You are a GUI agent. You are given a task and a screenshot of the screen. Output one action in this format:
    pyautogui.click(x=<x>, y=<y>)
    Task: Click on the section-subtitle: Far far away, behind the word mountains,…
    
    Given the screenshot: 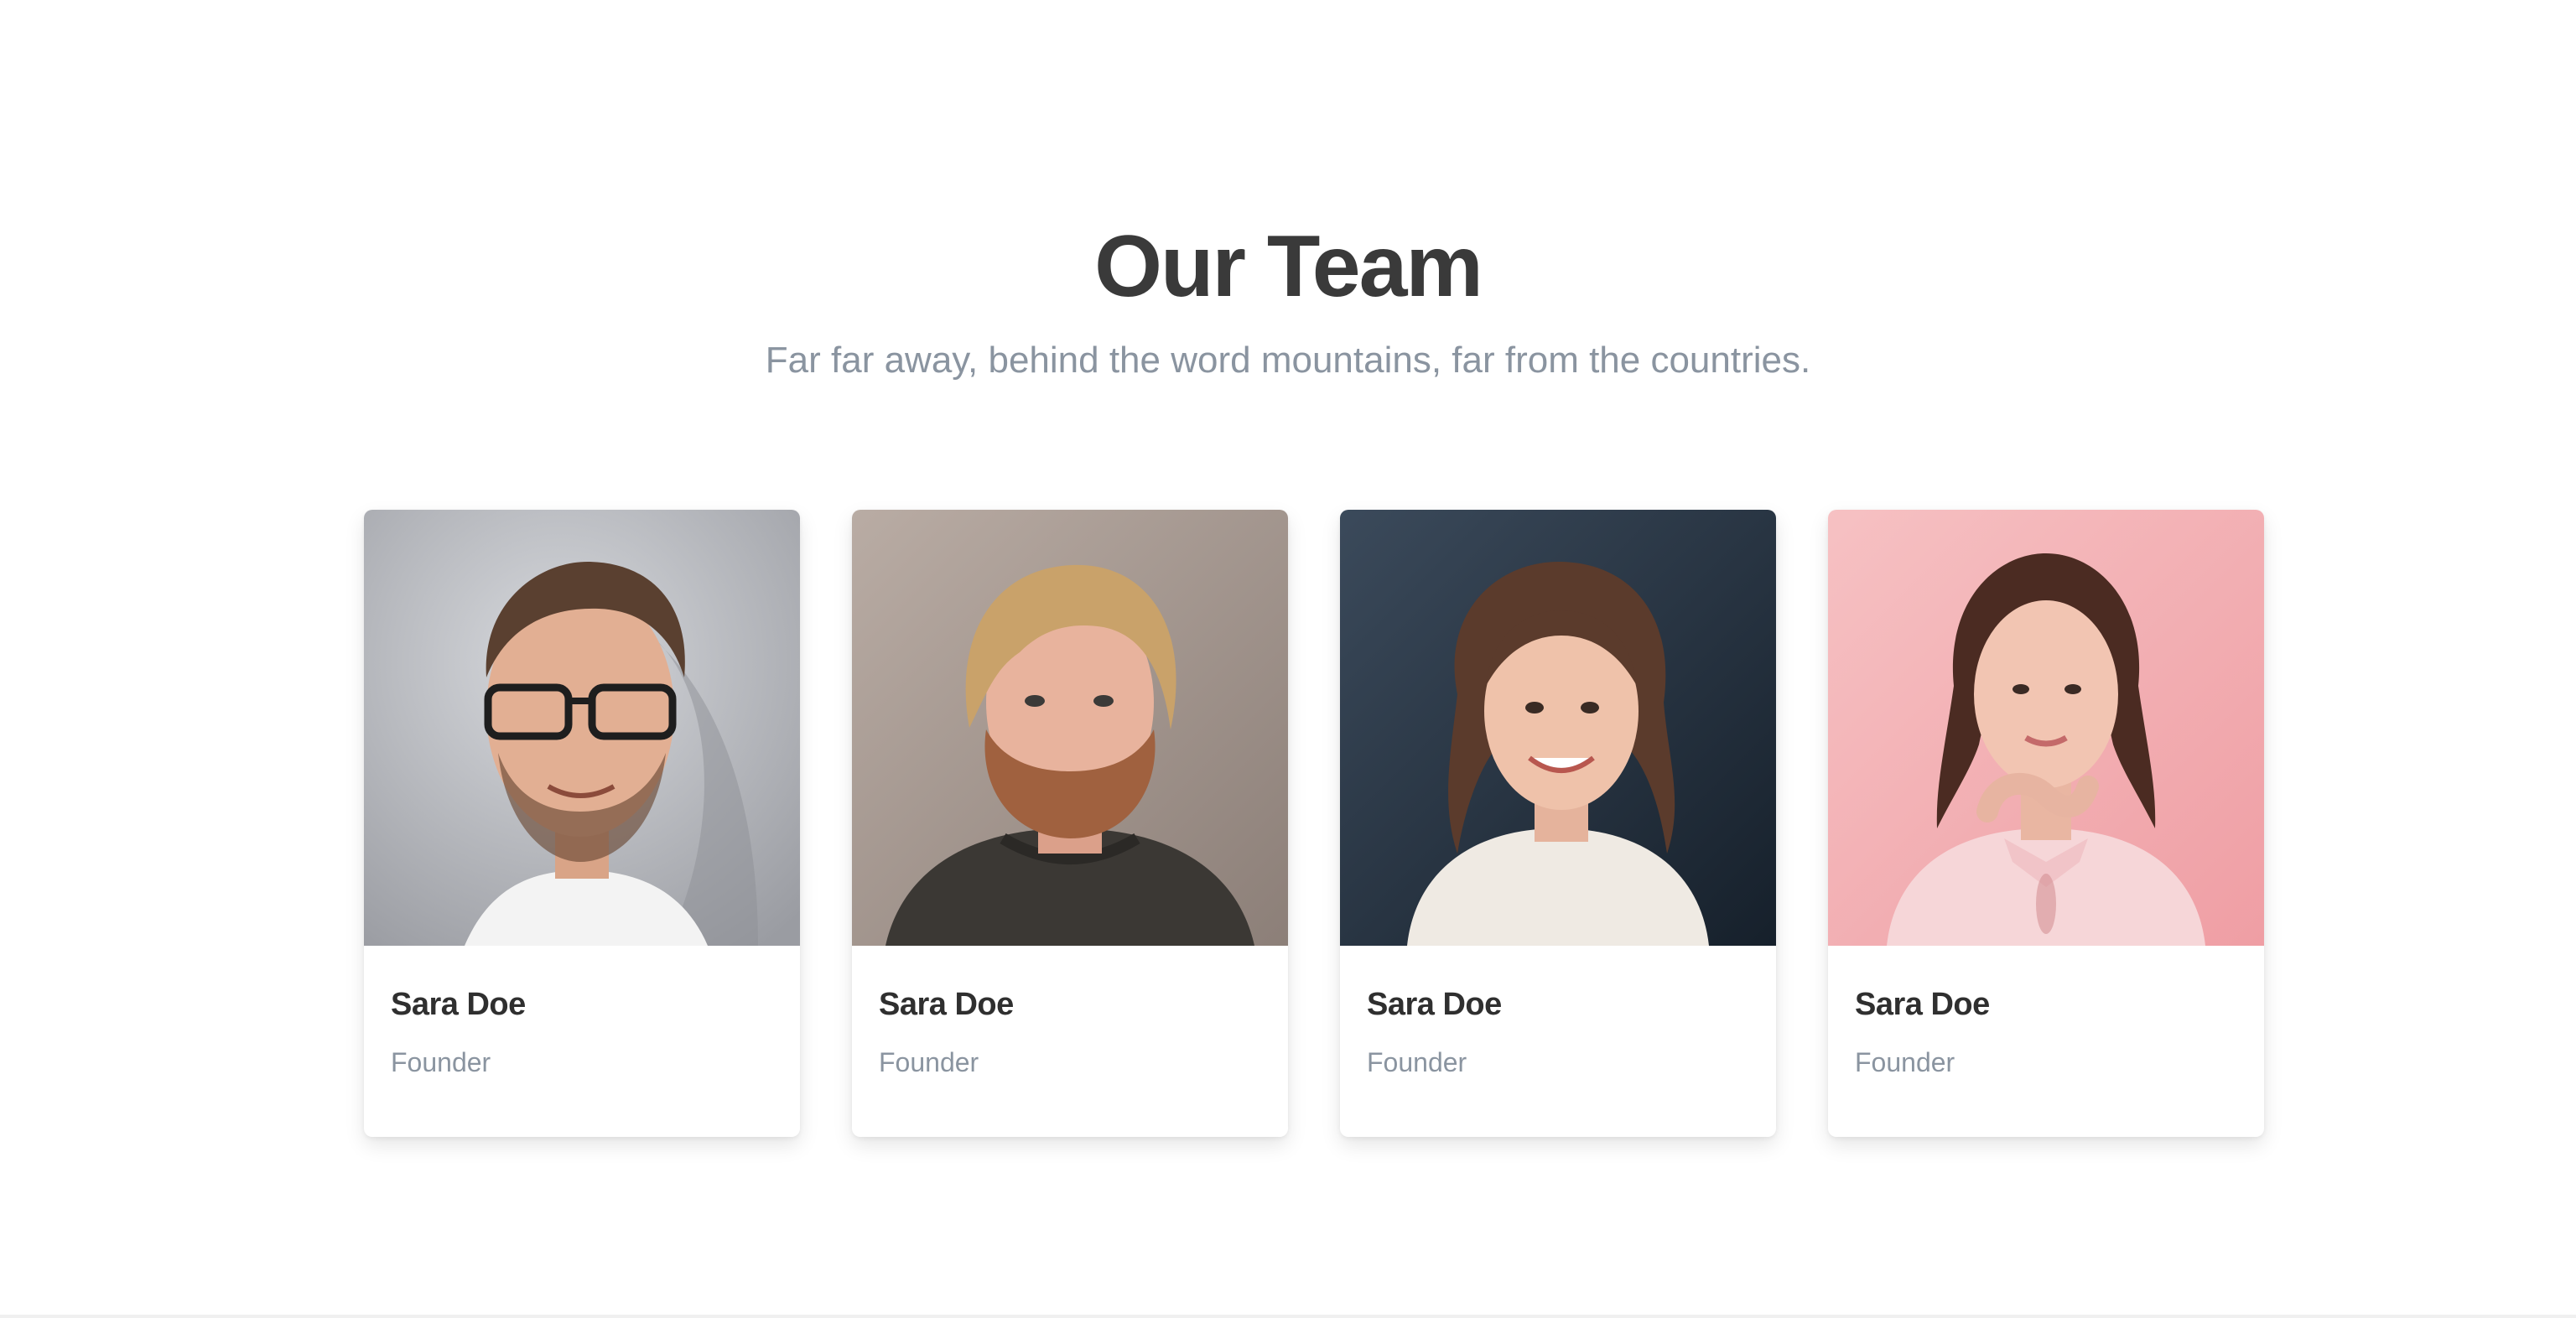 What is the action you would take?
    pyautogui.click(x=1288, y=360)
    